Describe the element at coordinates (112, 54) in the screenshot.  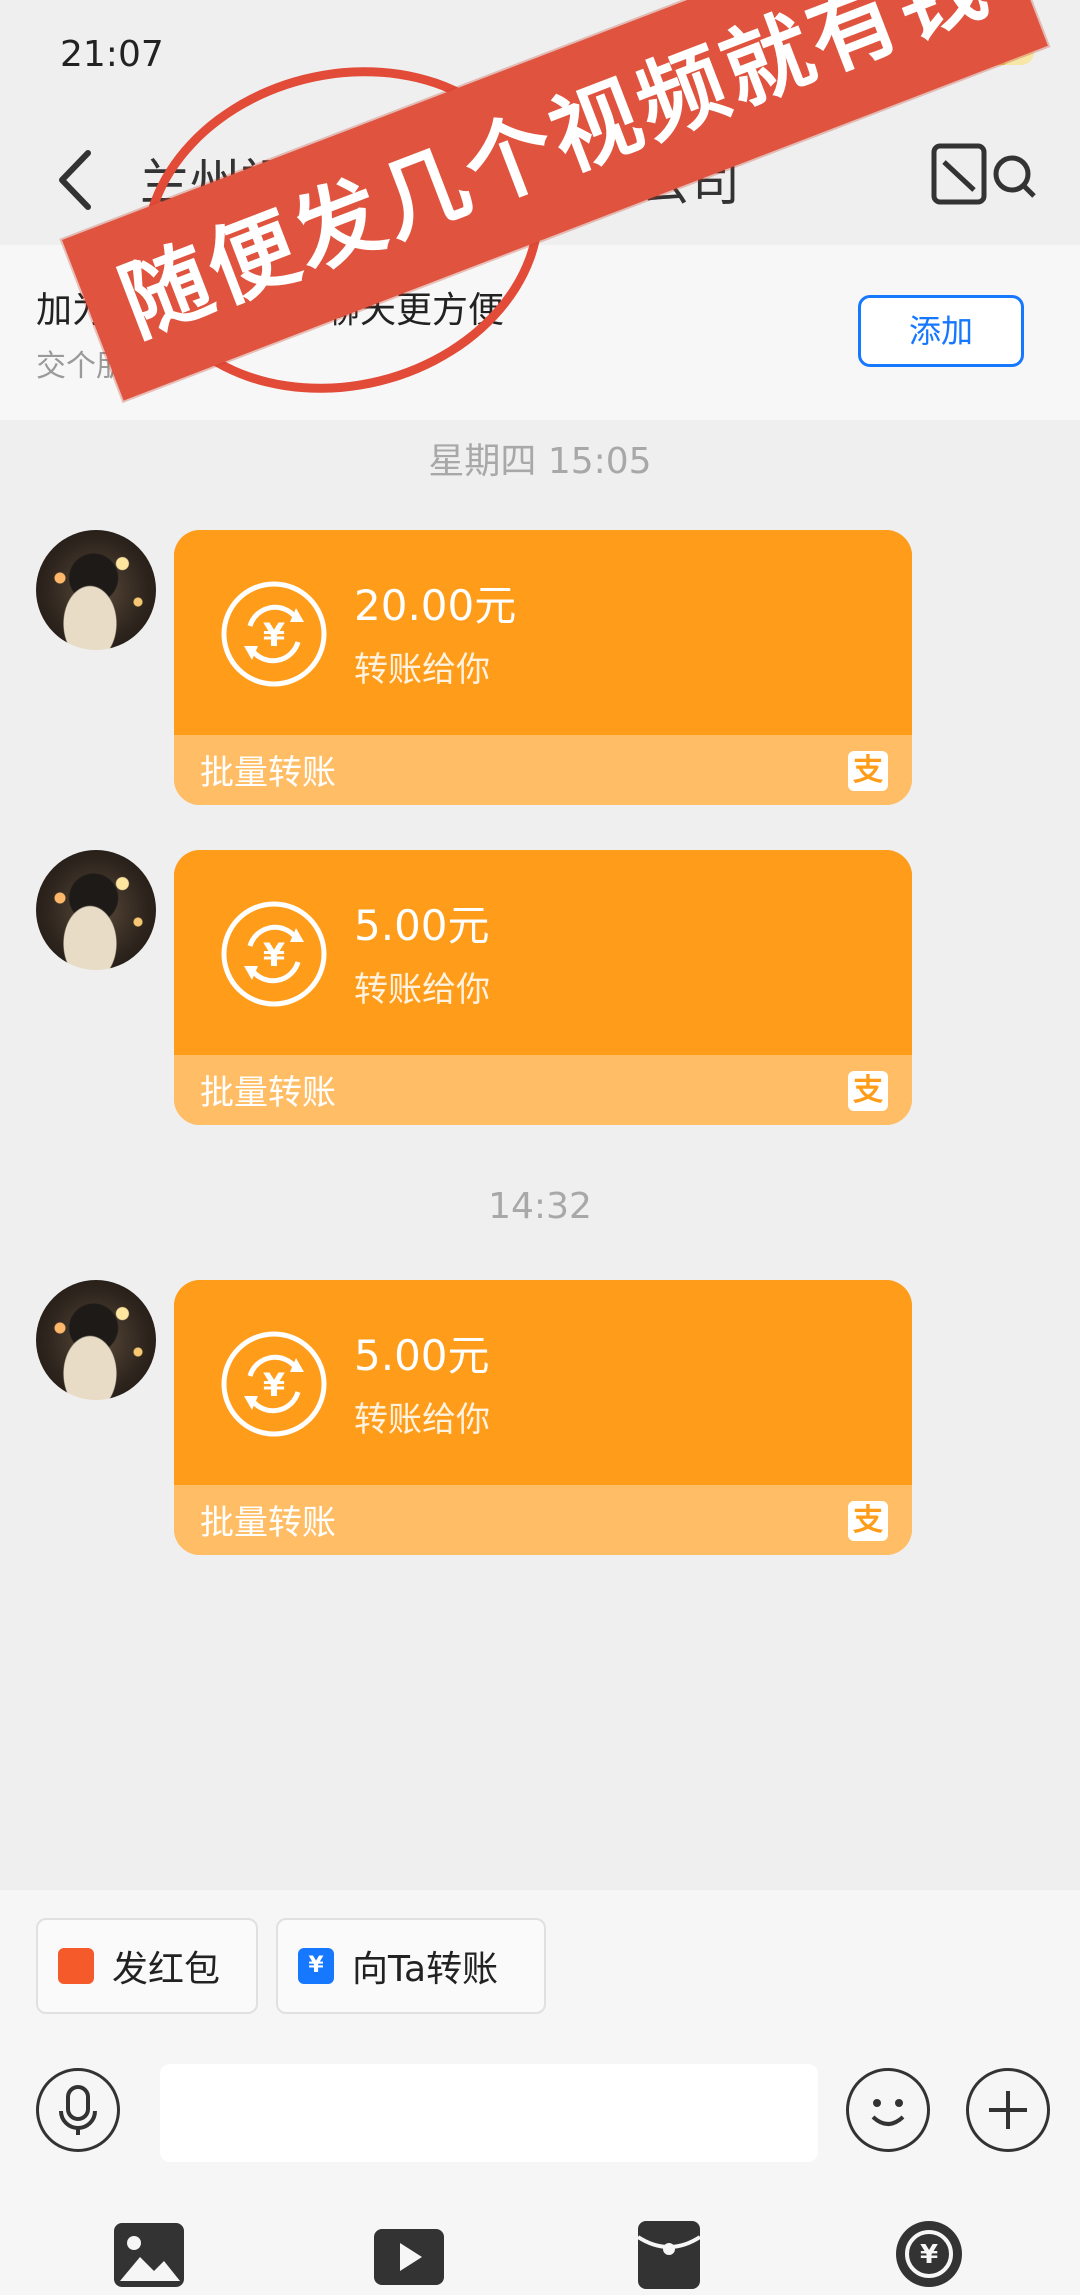
I see `status-time: 21:07` at that location.